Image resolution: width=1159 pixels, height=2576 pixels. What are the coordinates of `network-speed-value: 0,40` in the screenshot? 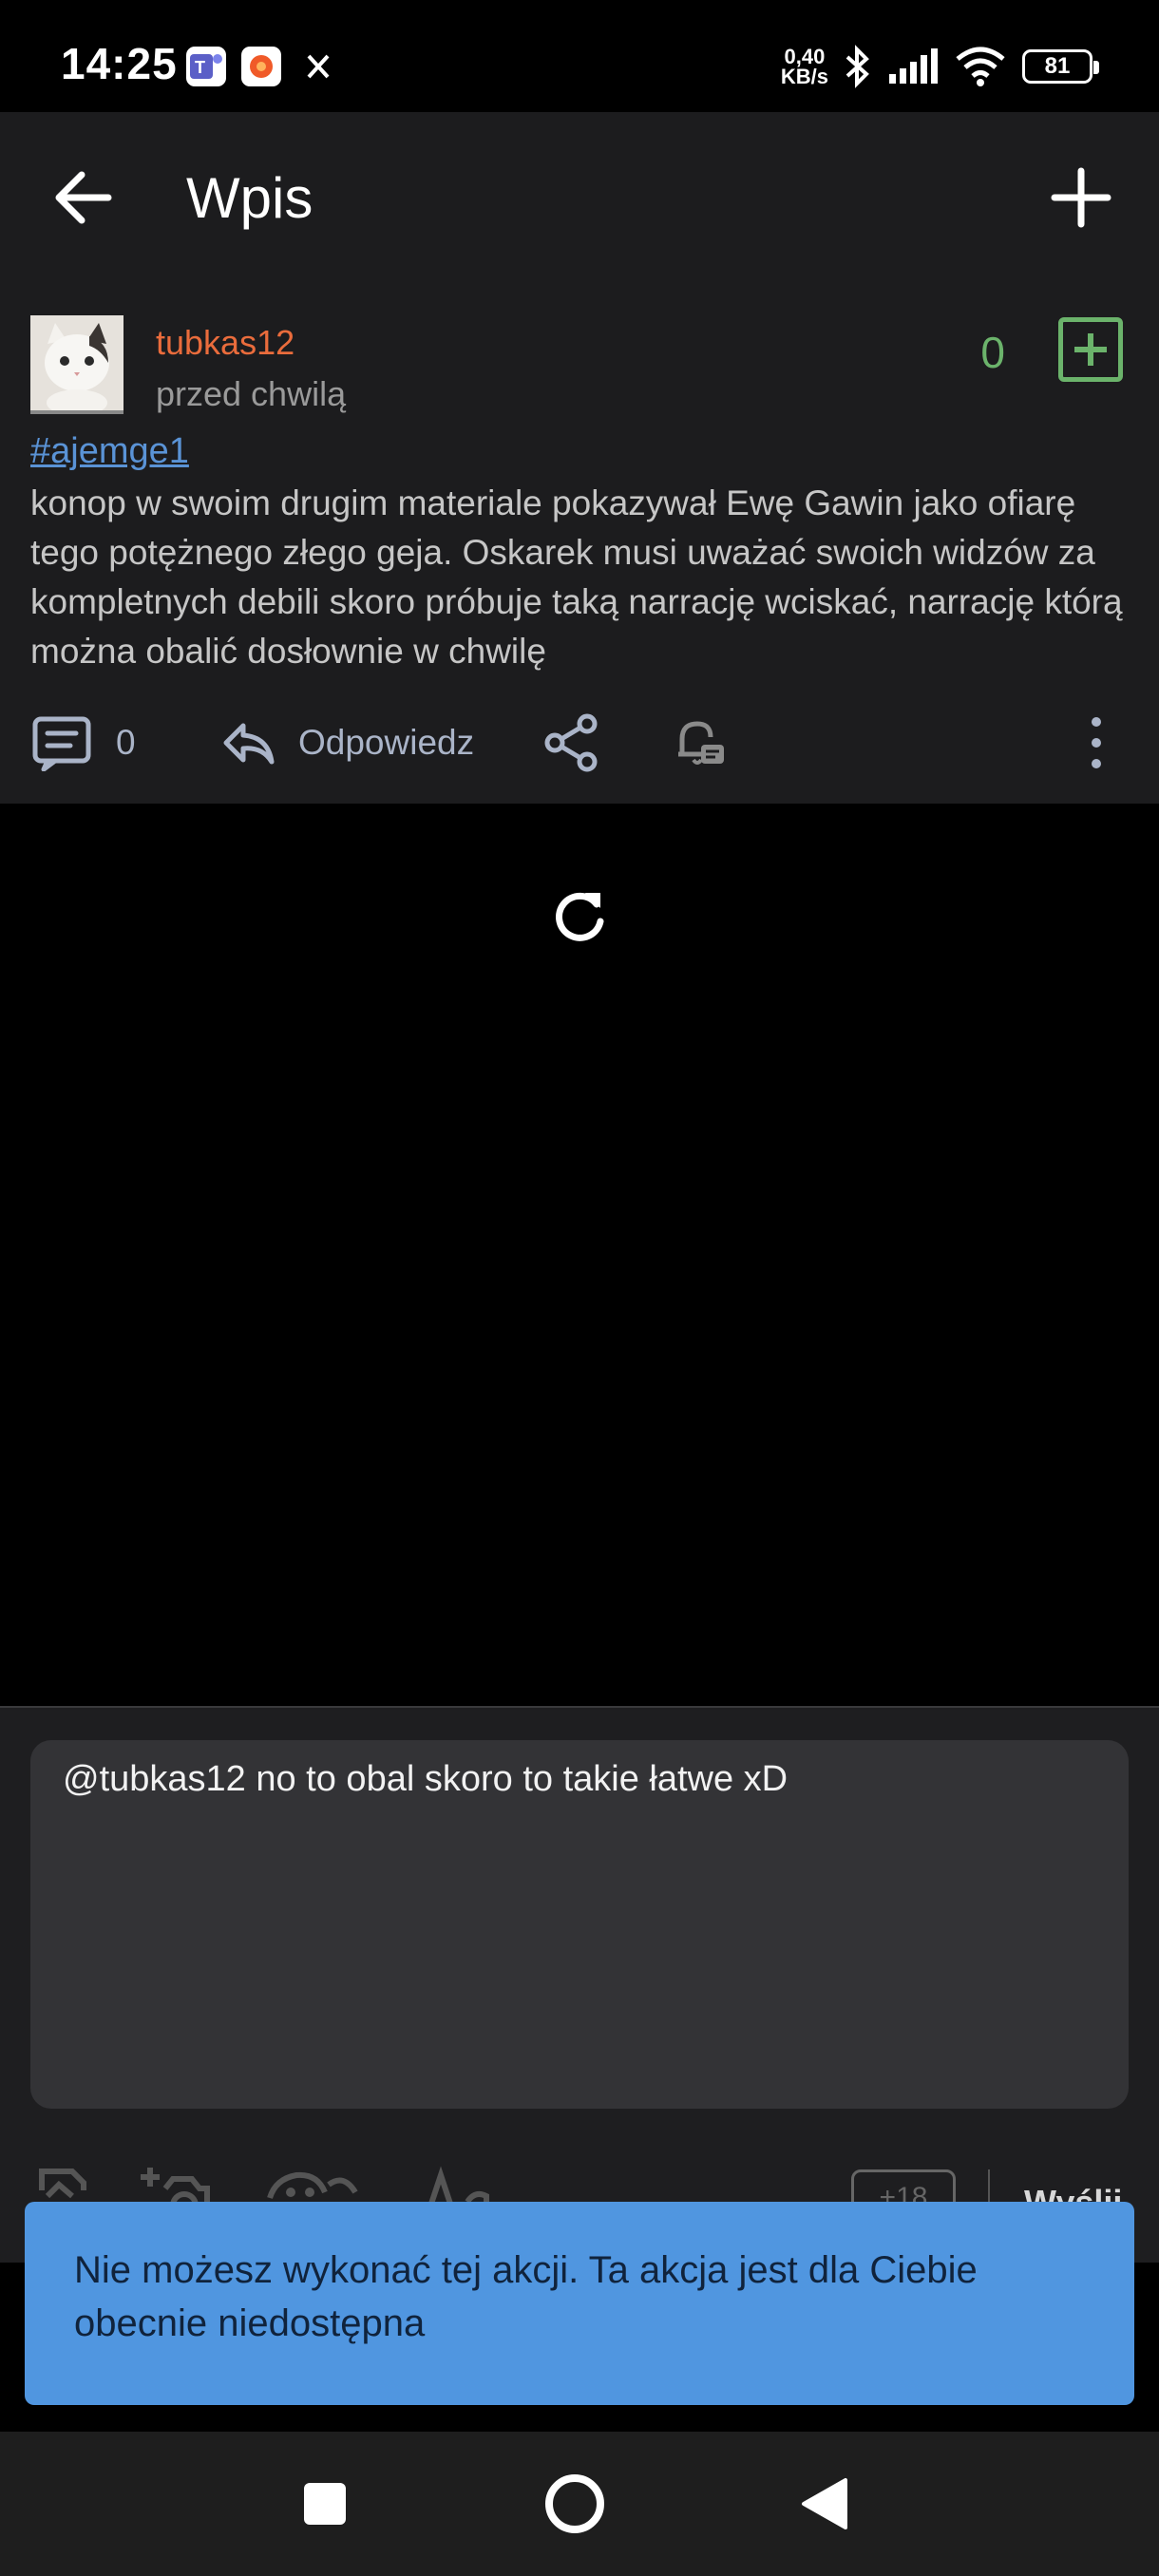 It's located at (805, 56).